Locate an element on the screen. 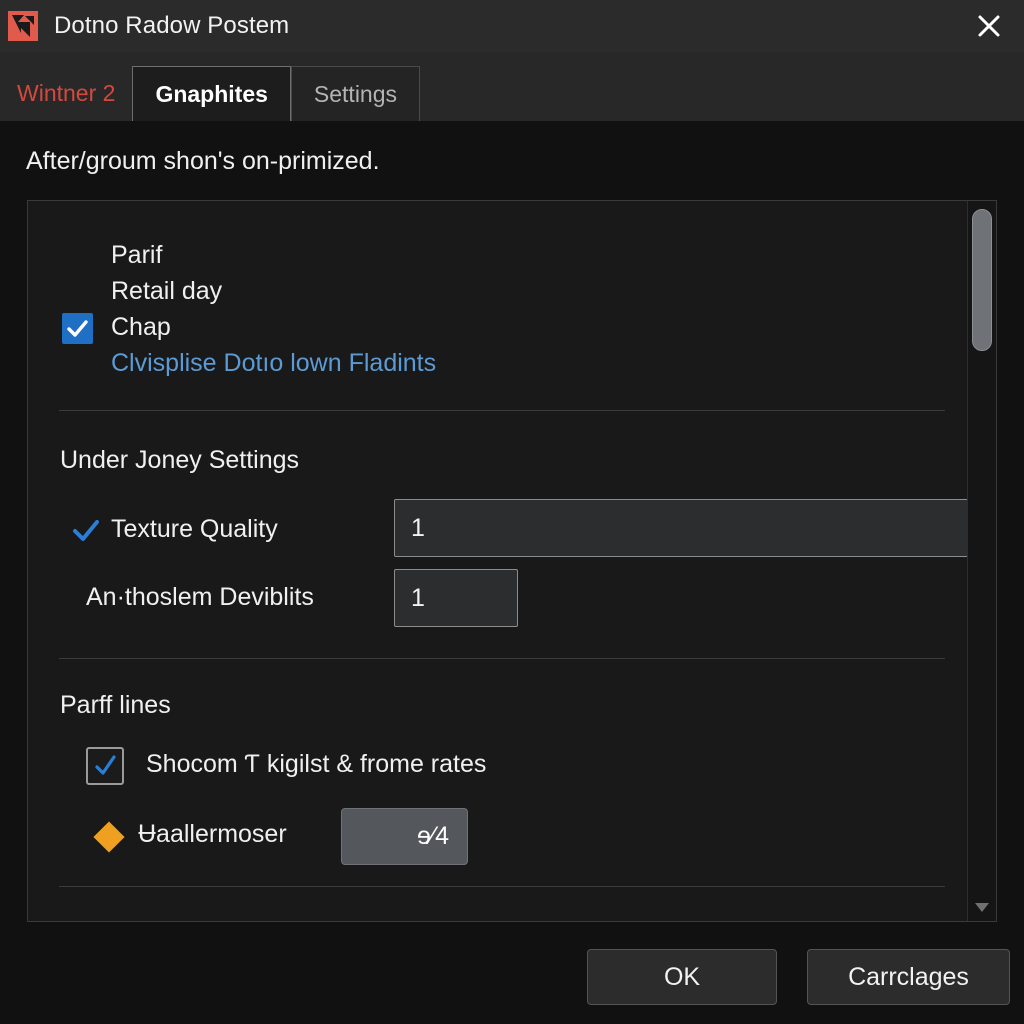 The image size is (1024, 1024). option-row-chap: Chap is located at coordinates (141, 327).